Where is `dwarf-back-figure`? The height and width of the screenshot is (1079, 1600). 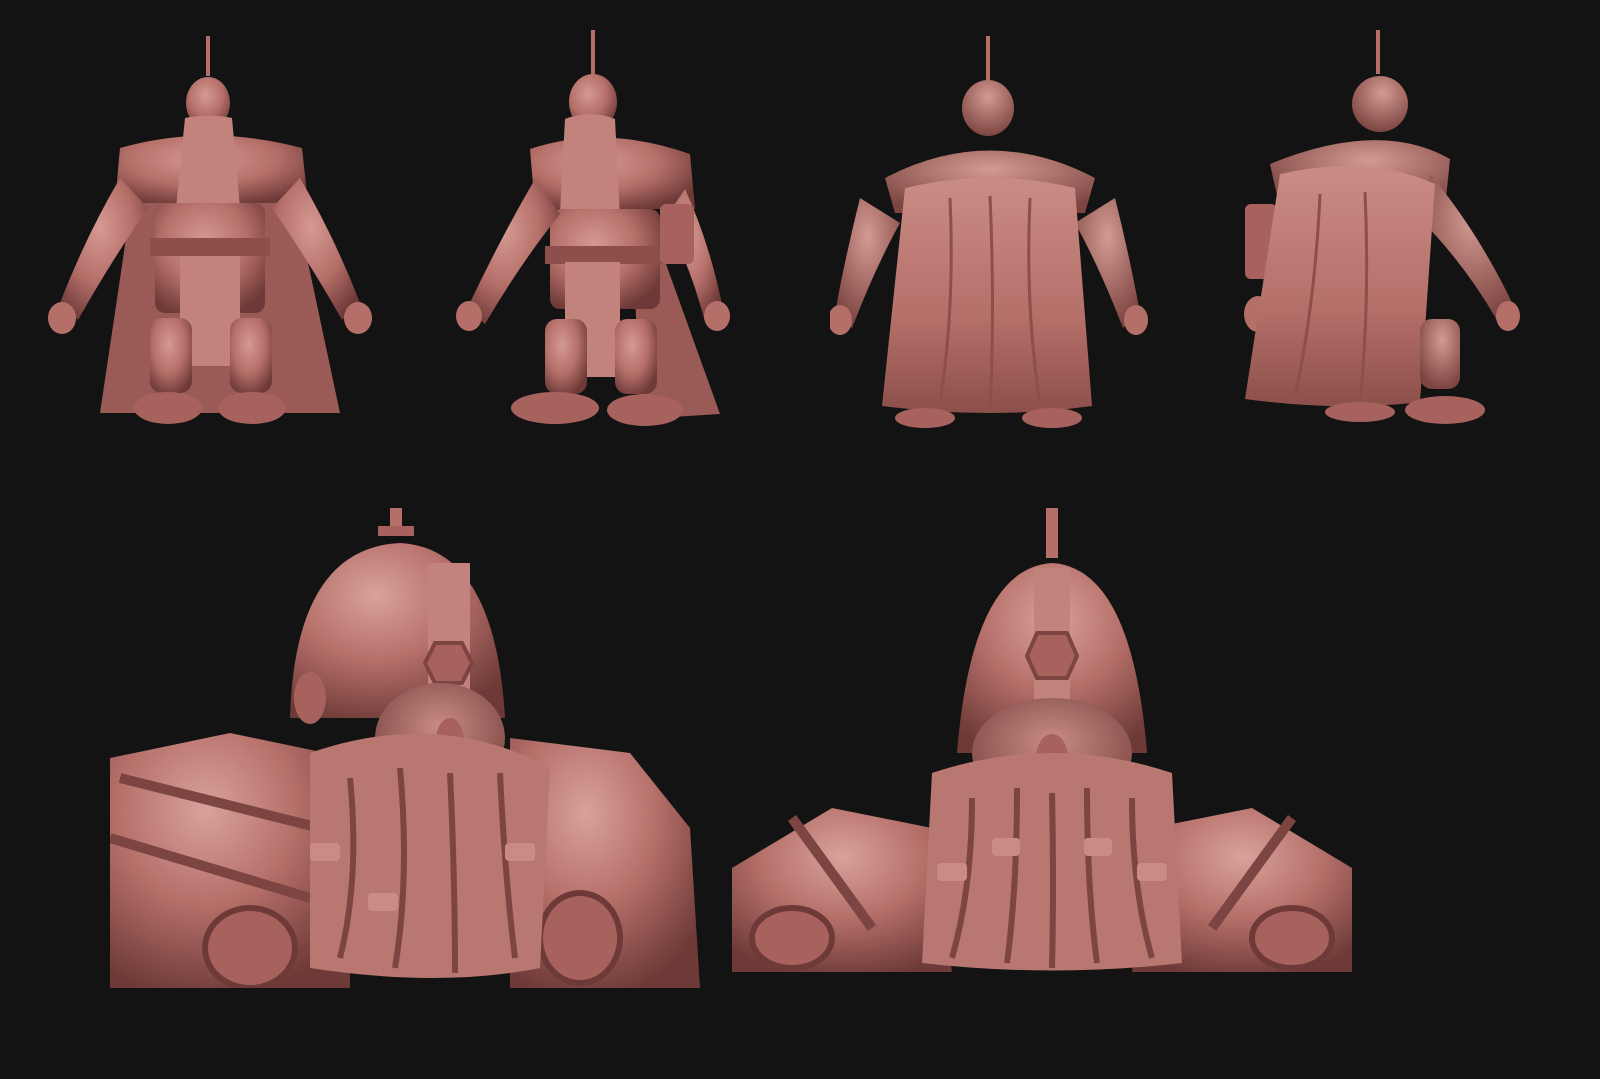 dwarf-back-figure is located at coordinates (989, 232).